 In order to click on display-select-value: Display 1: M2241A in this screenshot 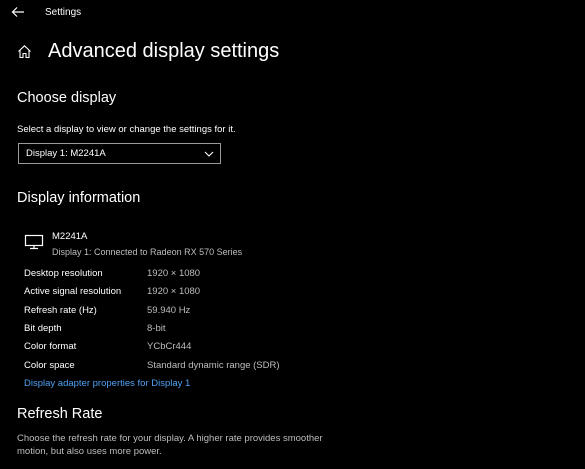, I will do `click(66, 153)`.